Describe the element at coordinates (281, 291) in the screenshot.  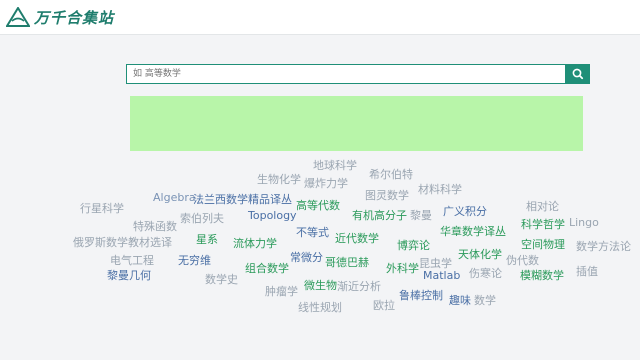
I see `tag-link: 肿瘤学` at that location.